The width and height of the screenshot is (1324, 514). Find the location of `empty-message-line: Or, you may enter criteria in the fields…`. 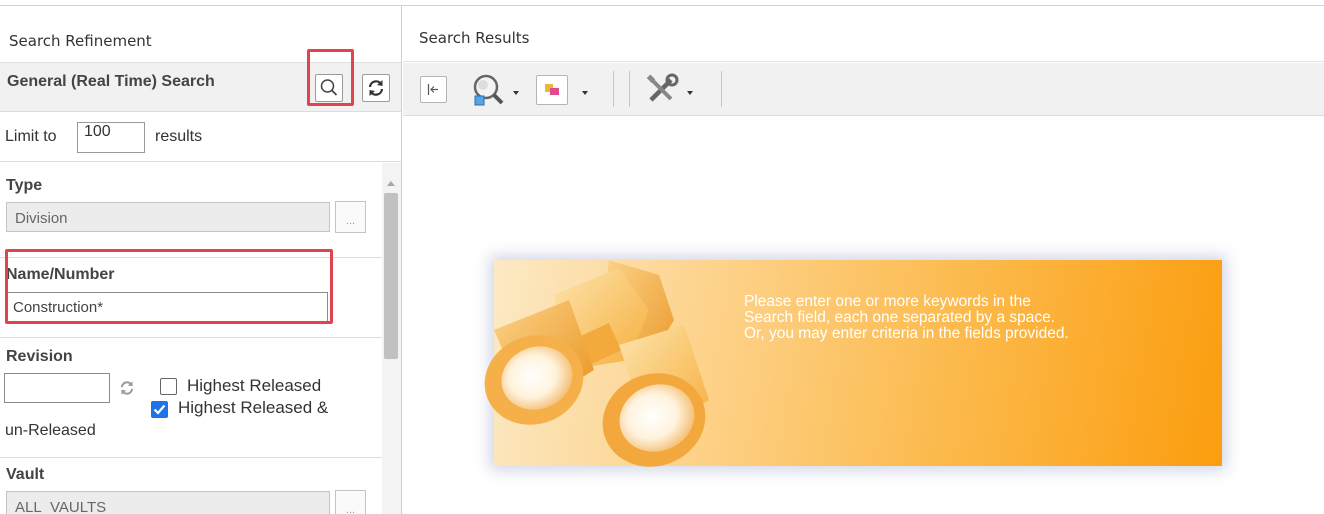

empty-message-line: Or, you may enter criteria in the fields… is located at coordinates (906, 333).